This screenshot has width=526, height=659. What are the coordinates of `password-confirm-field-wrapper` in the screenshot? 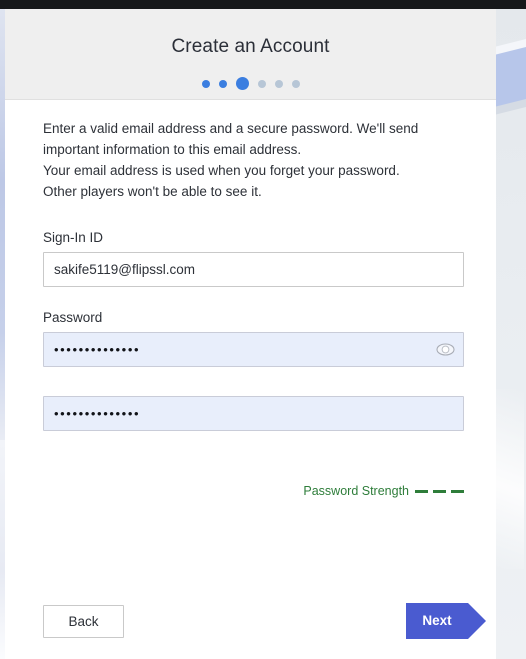 It's located at (253, 413).